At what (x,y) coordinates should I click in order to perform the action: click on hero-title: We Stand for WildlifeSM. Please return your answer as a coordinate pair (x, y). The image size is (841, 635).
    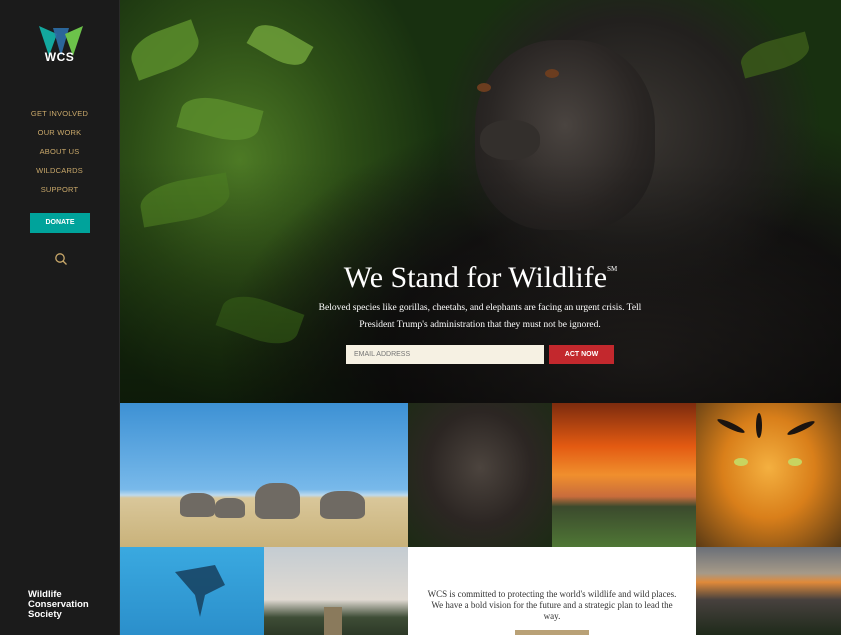
    Looking at the image, I should click on (480, 278).